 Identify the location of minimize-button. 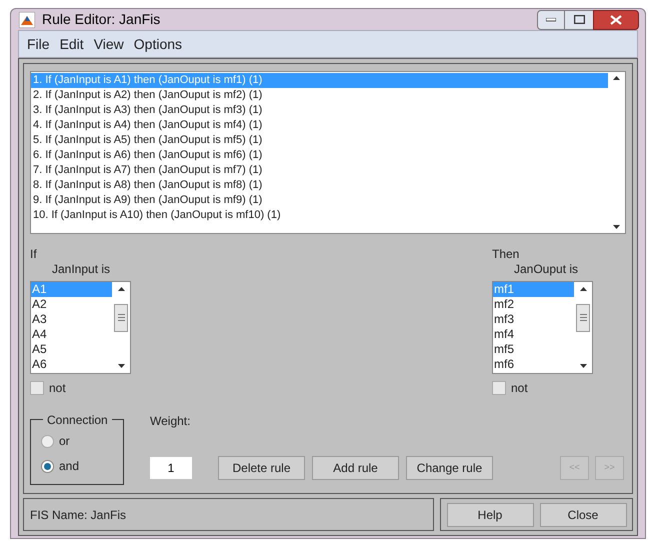
(551, 20).